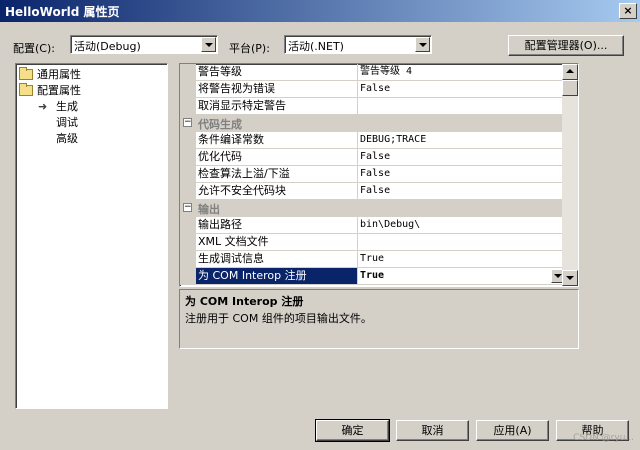  What do you see at coordinates (59, 74) in the screenshot?
I see `tree-item-label: 通用属性` at bounding box center [59, 74].